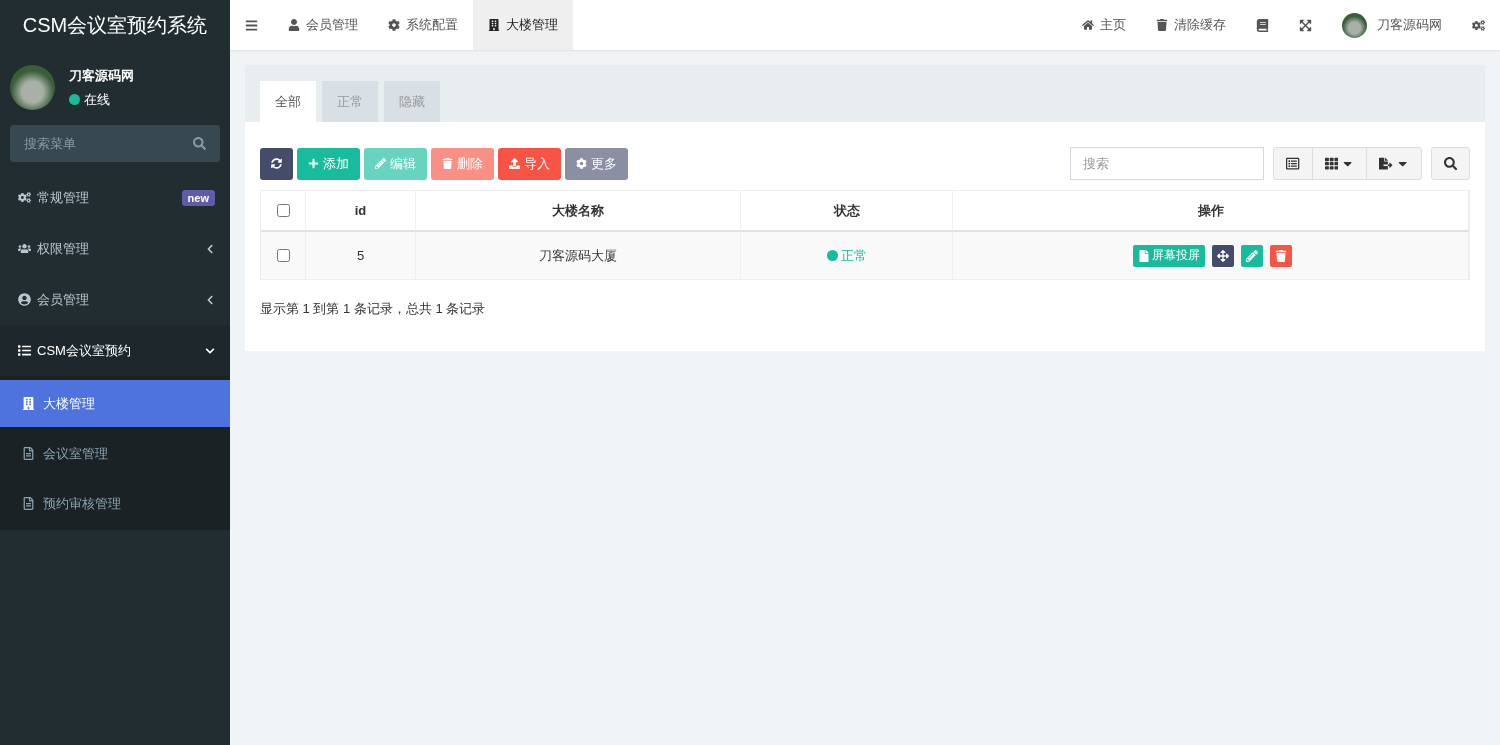  I want to click on sidebar-subitem: 预约审核管理, so click(115, 503).